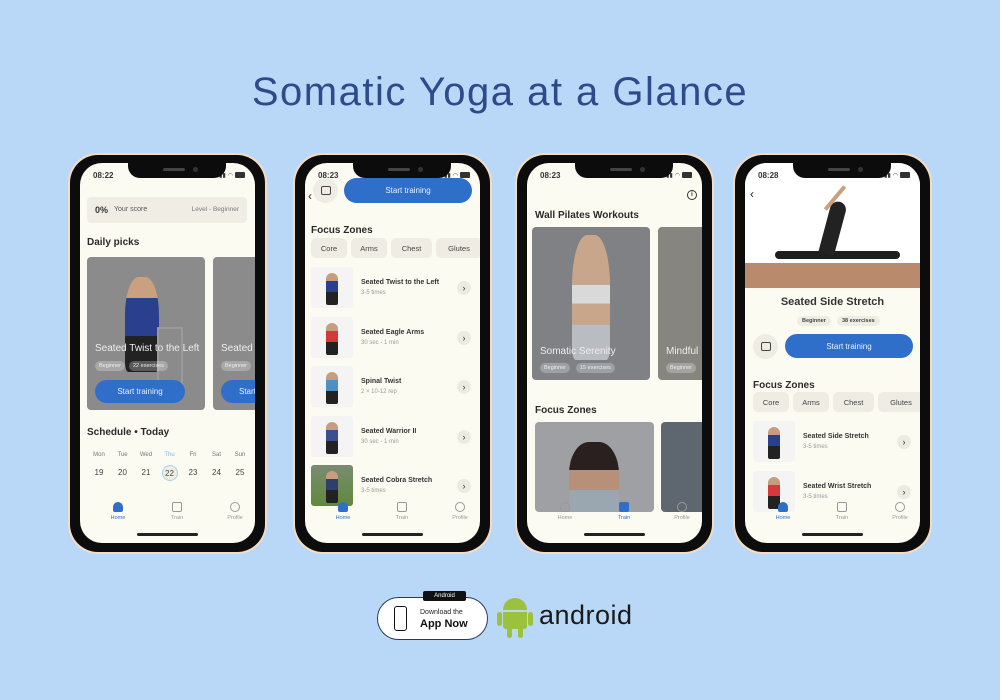 Image resolution: width=1000 pixels, height=700 pixels. Describe the element at coordinates (392, 486) in the screenshot. I see `exercise-row: Seated Cobra Stretch 3-5 times ›` at that location.